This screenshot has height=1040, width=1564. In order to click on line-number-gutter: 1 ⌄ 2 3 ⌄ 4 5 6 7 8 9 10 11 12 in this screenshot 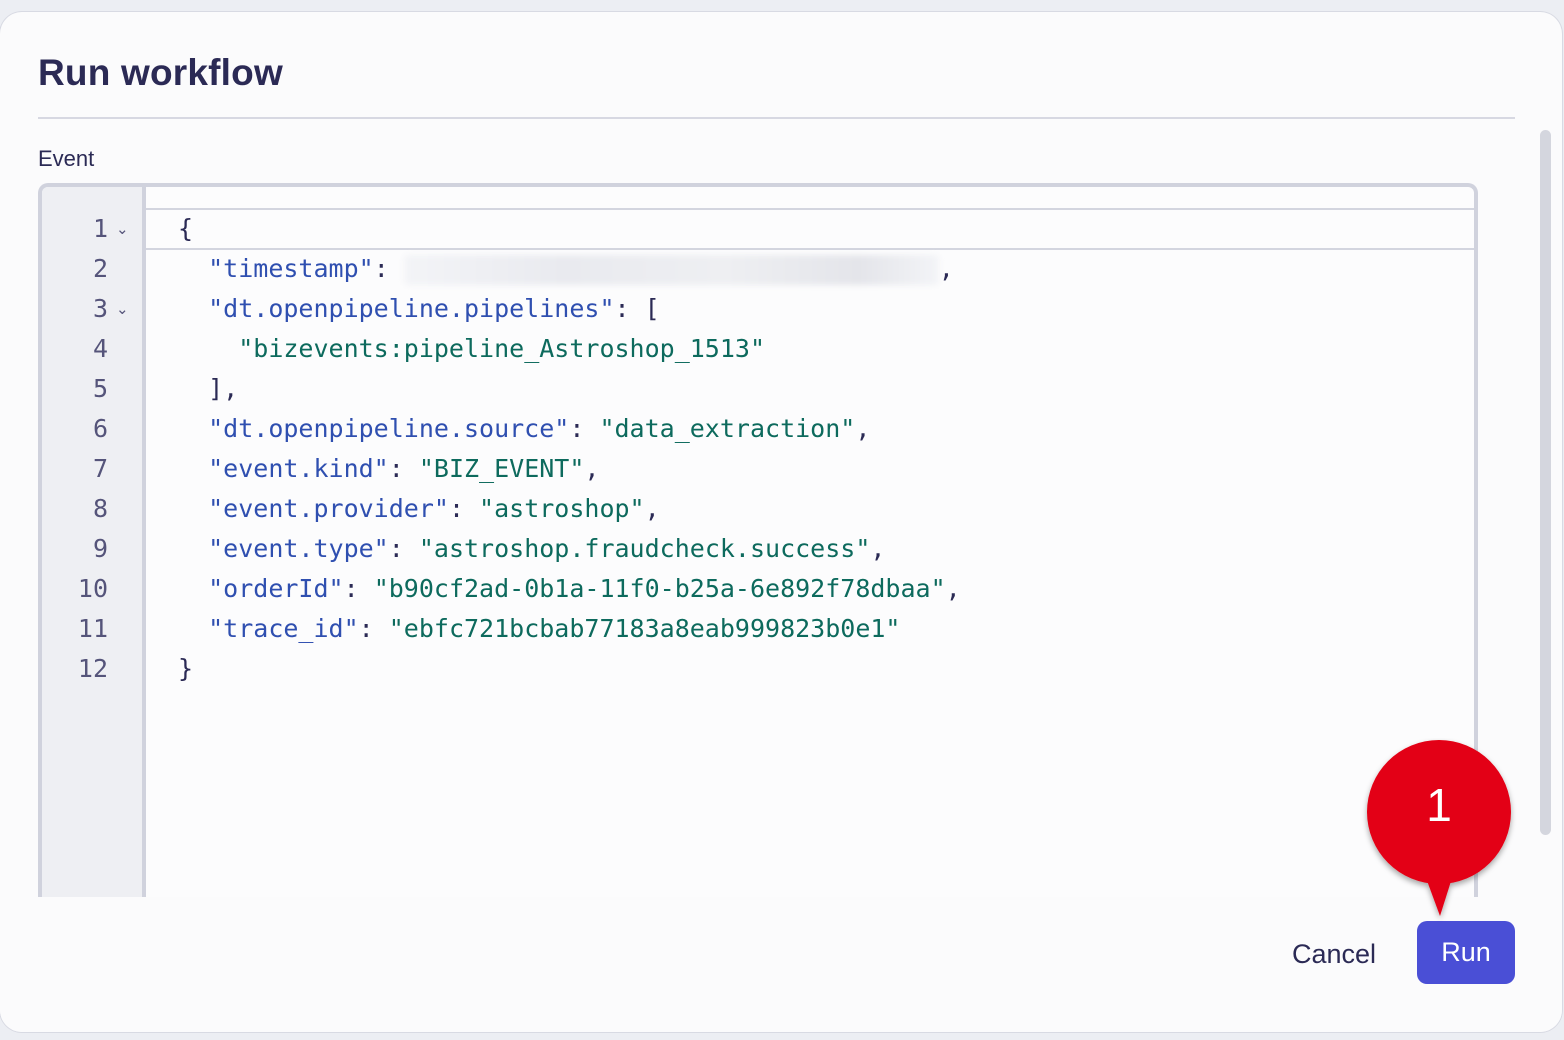, I will do `click(94, 575)`.